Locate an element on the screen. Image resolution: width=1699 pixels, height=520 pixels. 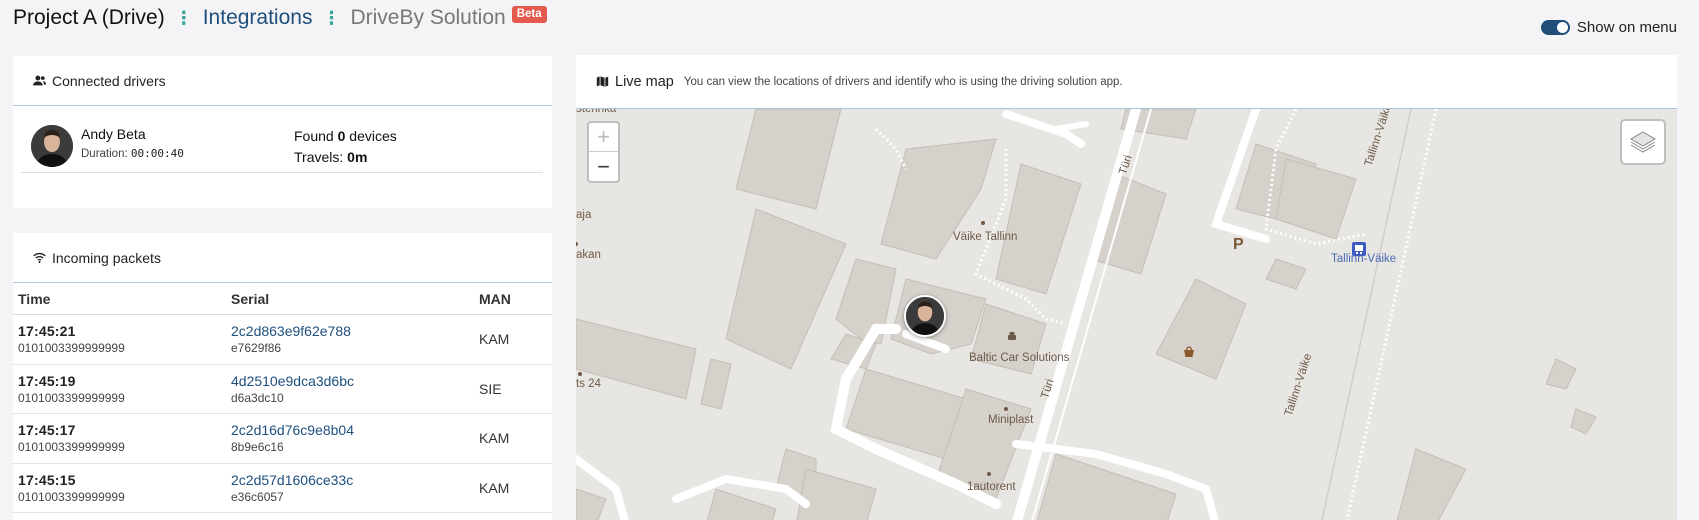
driver-map-marker is located at coordinates (925, 316).